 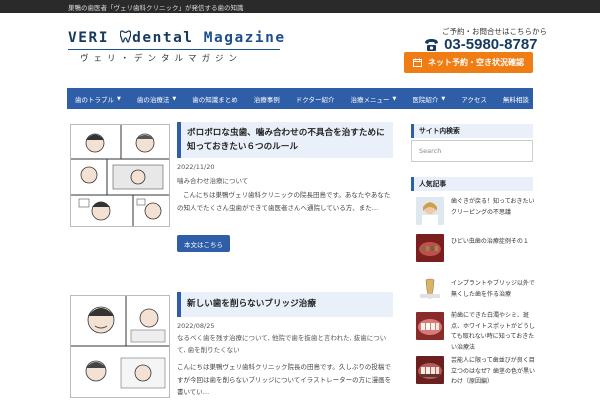 I want to click on nav-label: 歯の知識まとめ, so click(x=215, y=99).